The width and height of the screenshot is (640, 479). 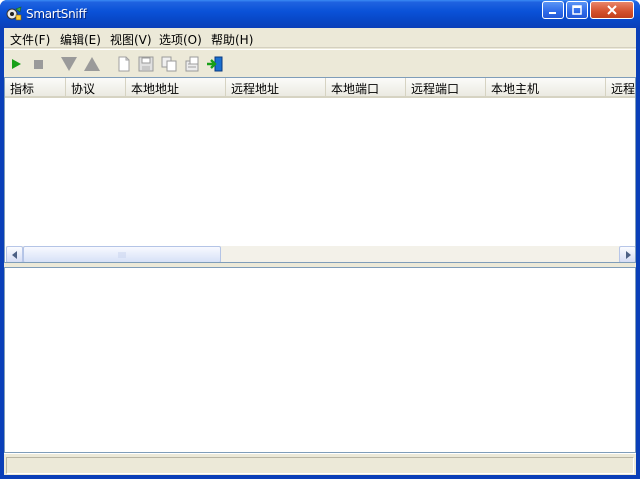 What do you see at coordinates (366, 87) in the screenshot?
I see `column-header-local-port: 本地端口` at bounding box center [366, 87].